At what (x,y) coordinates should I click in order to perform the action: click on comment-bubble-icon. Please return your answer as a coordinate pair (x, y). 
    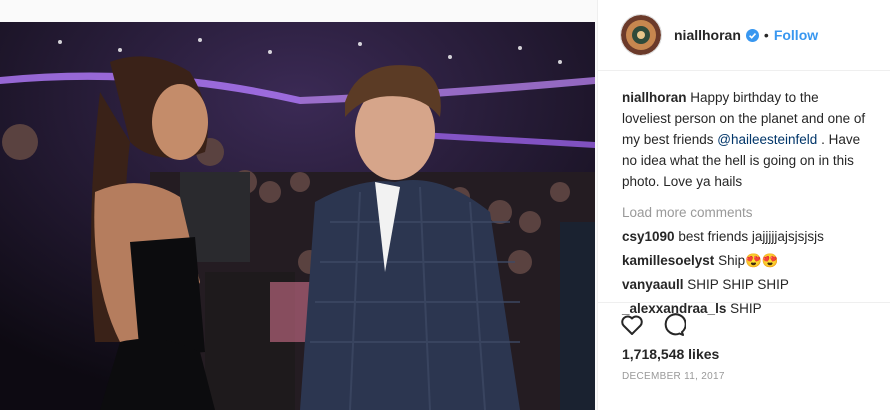
    Looking at the image, I should click on (674, 327).